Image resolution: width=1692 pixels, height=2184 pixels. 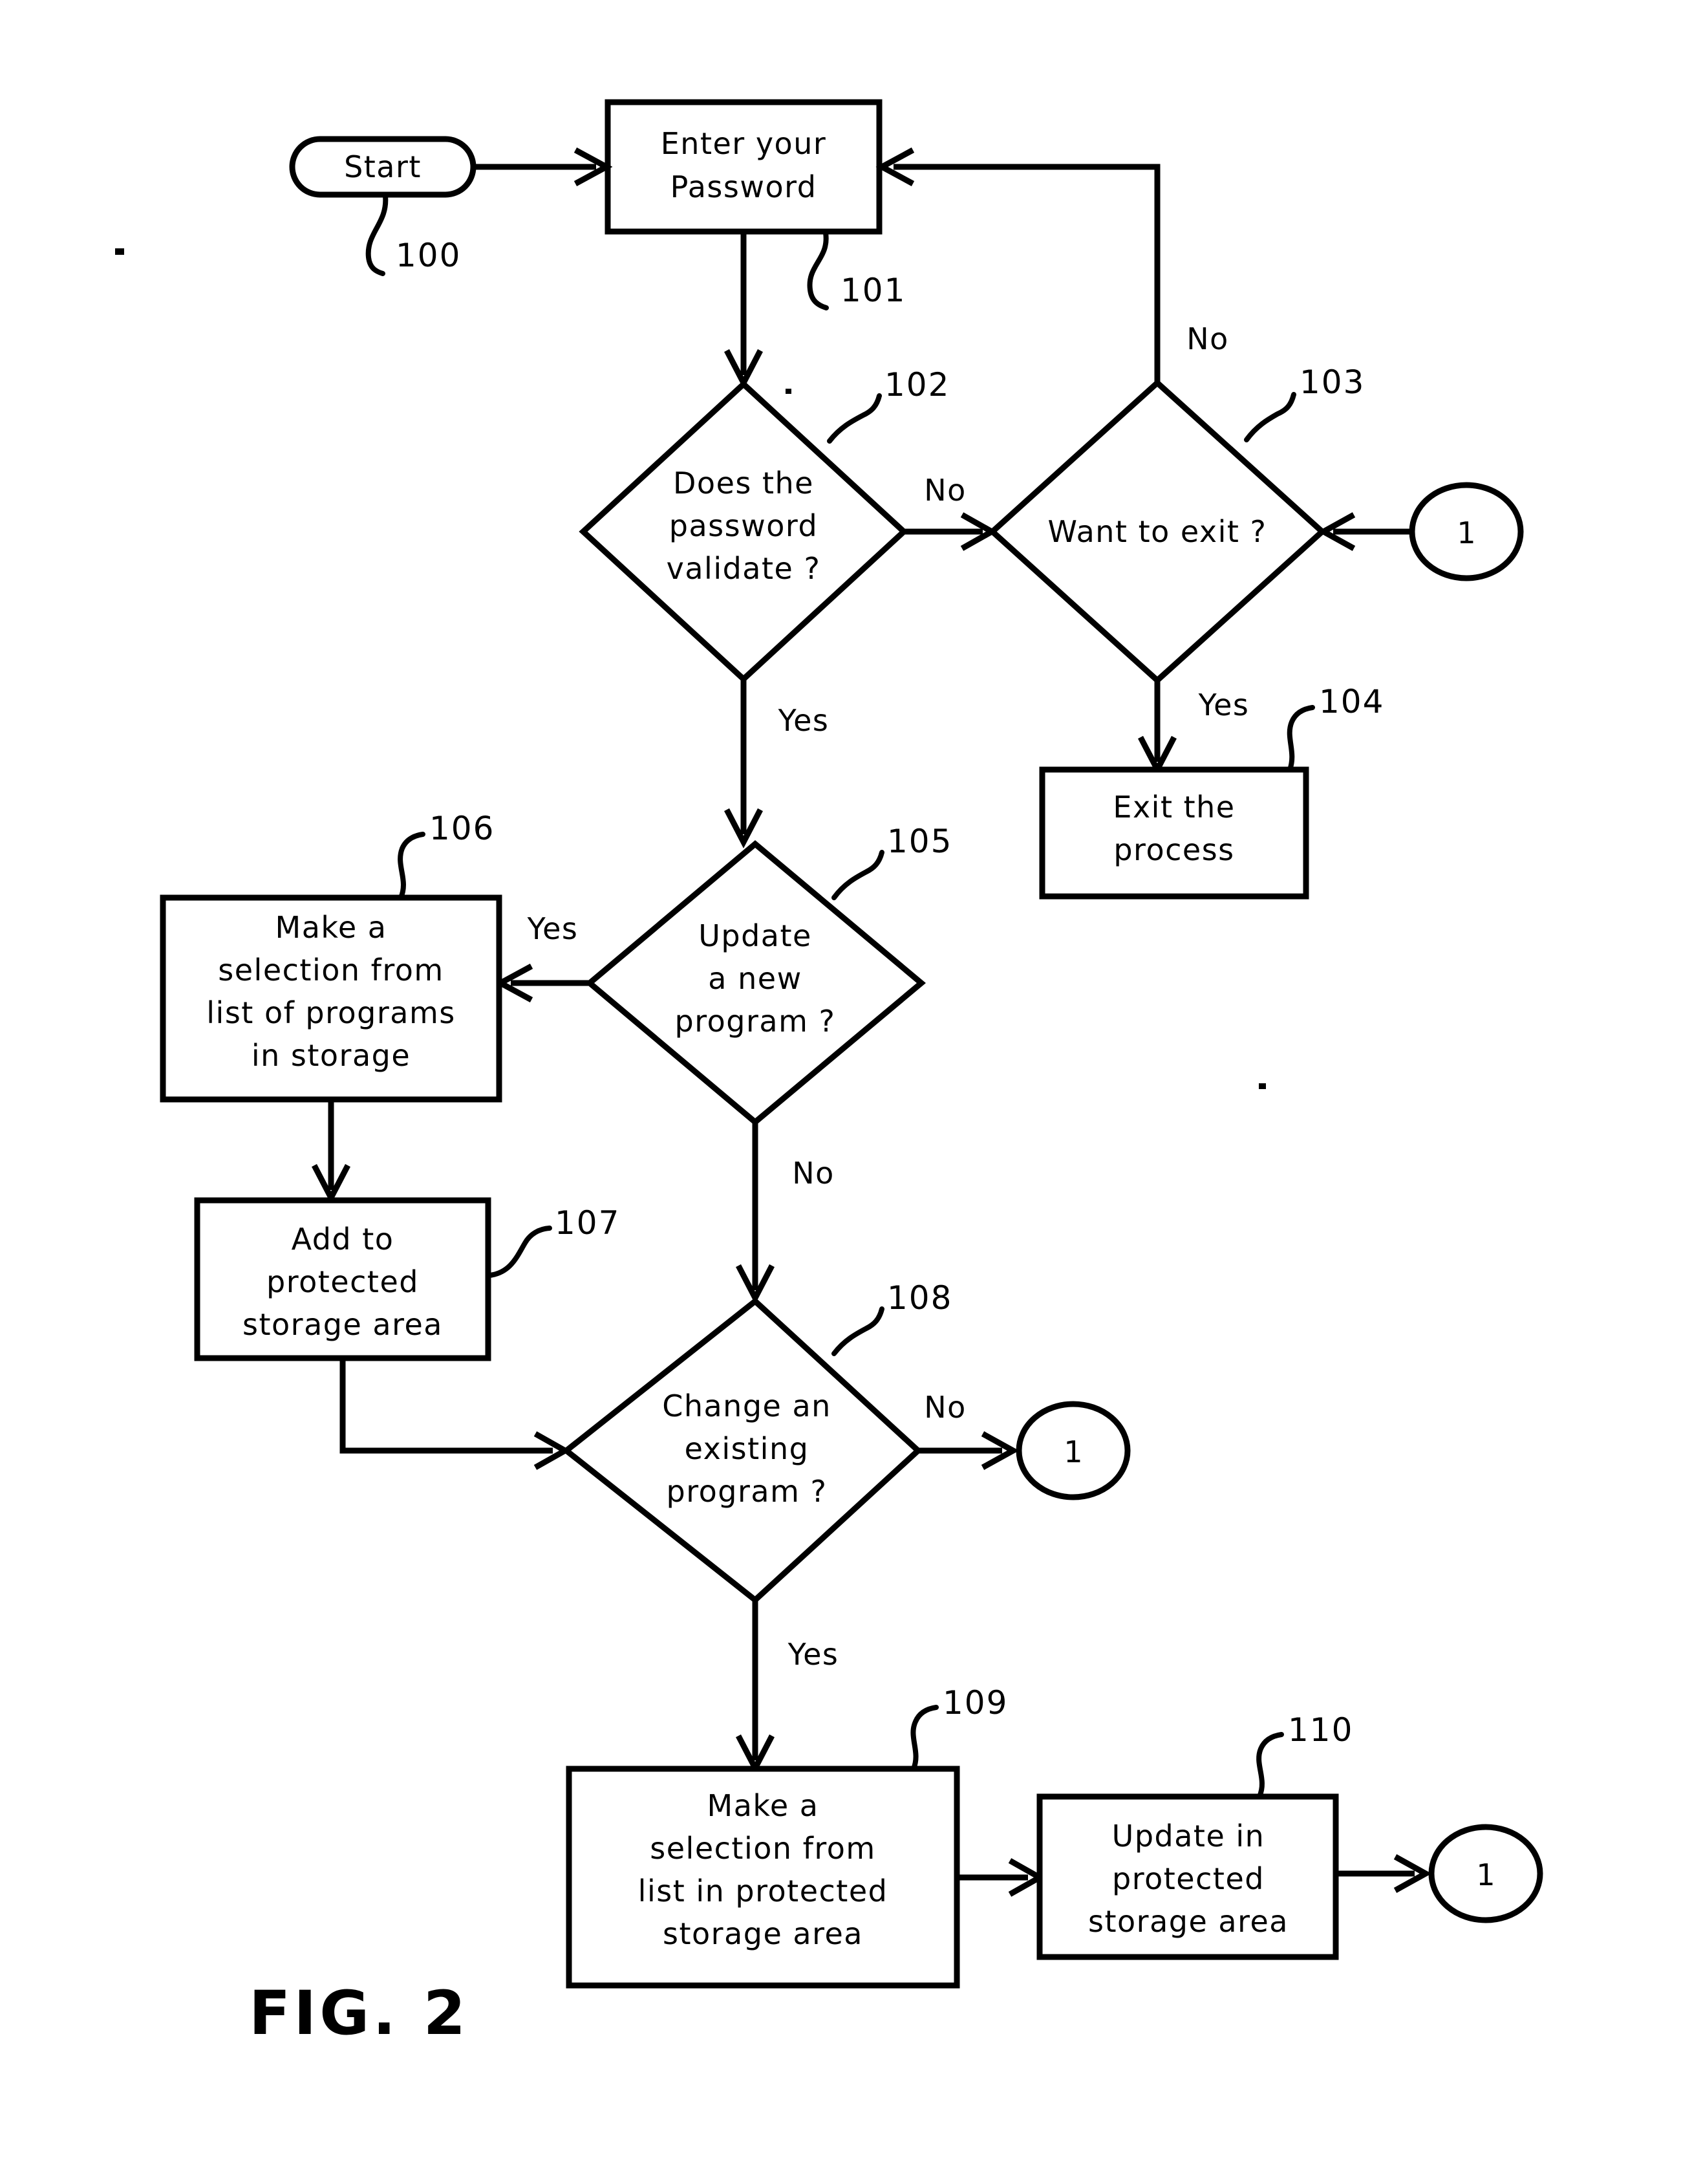 What do you see at coordinates (743, 483) in the screenshot?
I see `password-validate-line-1: Does the` at bounding box center [743, 483].